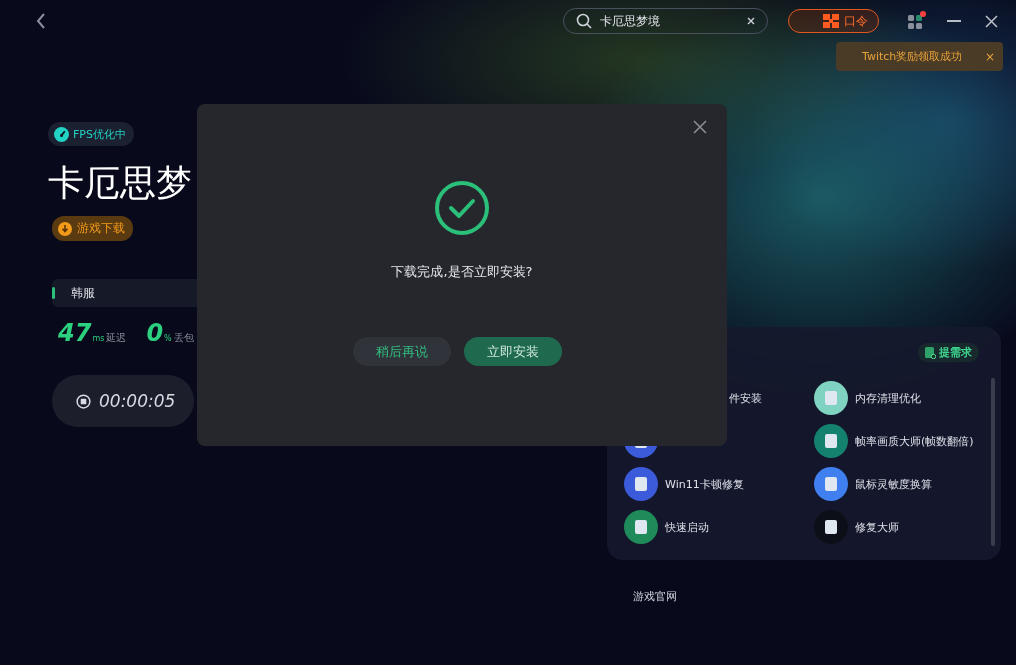 This screenshot has width=1016, height=665. What do you see at coordinates (462, 208) in the screenshot?
I see `success-icon` at bounding box center [462, 208].